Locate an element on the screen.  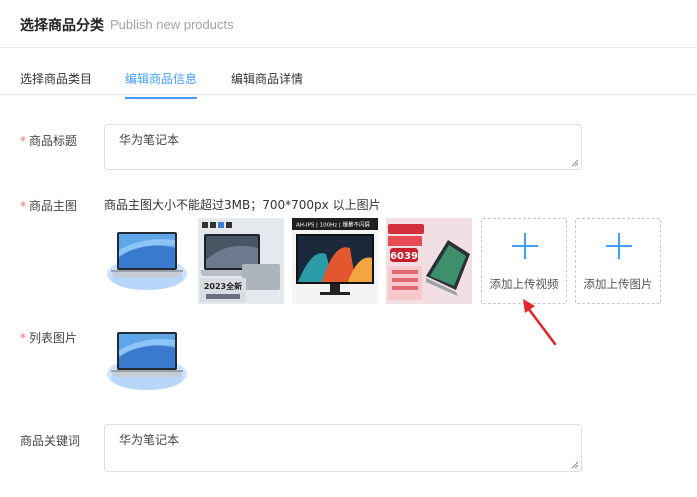
page-title: 选择商品分类 is located at coordinates (62, 26).